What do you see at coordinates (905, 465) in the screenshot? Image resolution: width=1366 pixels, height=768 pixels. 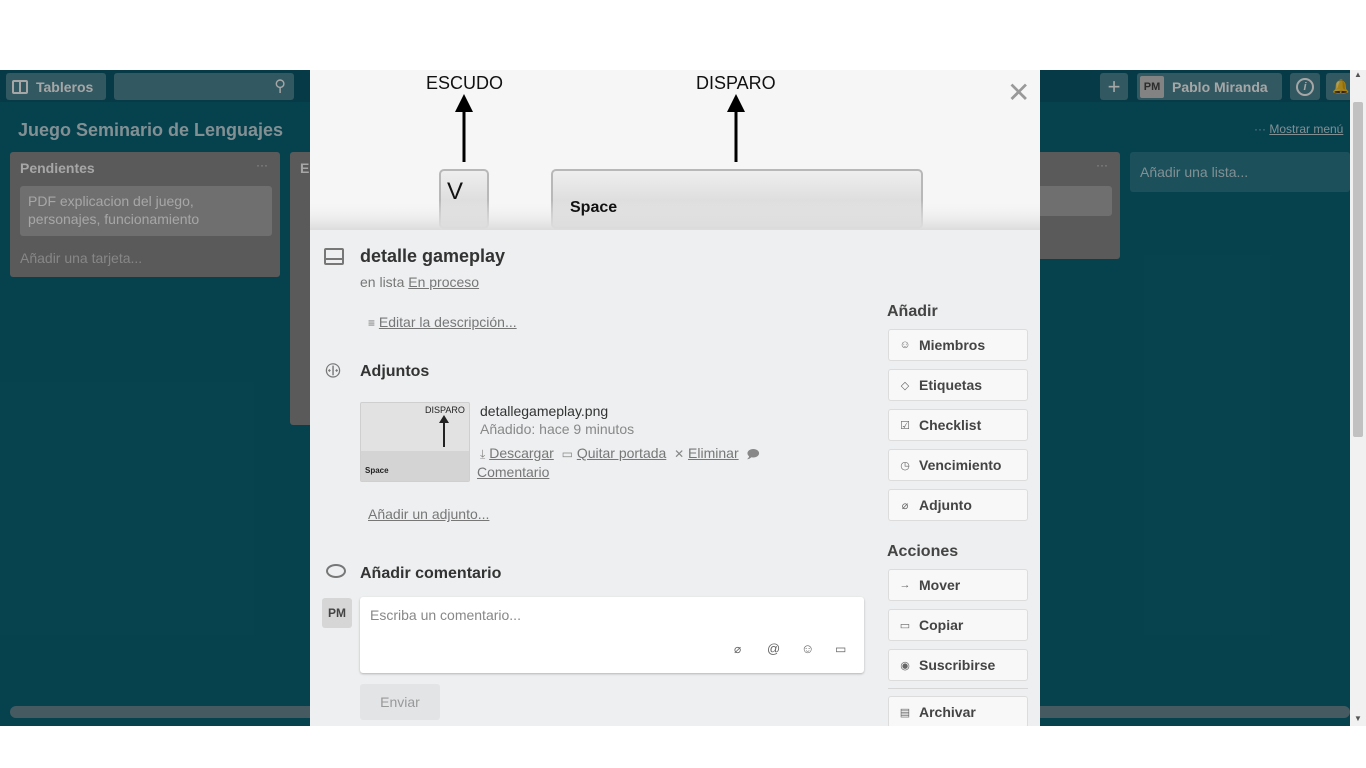 I see `clock-icon: ◷` at bounding box center [905, 465].